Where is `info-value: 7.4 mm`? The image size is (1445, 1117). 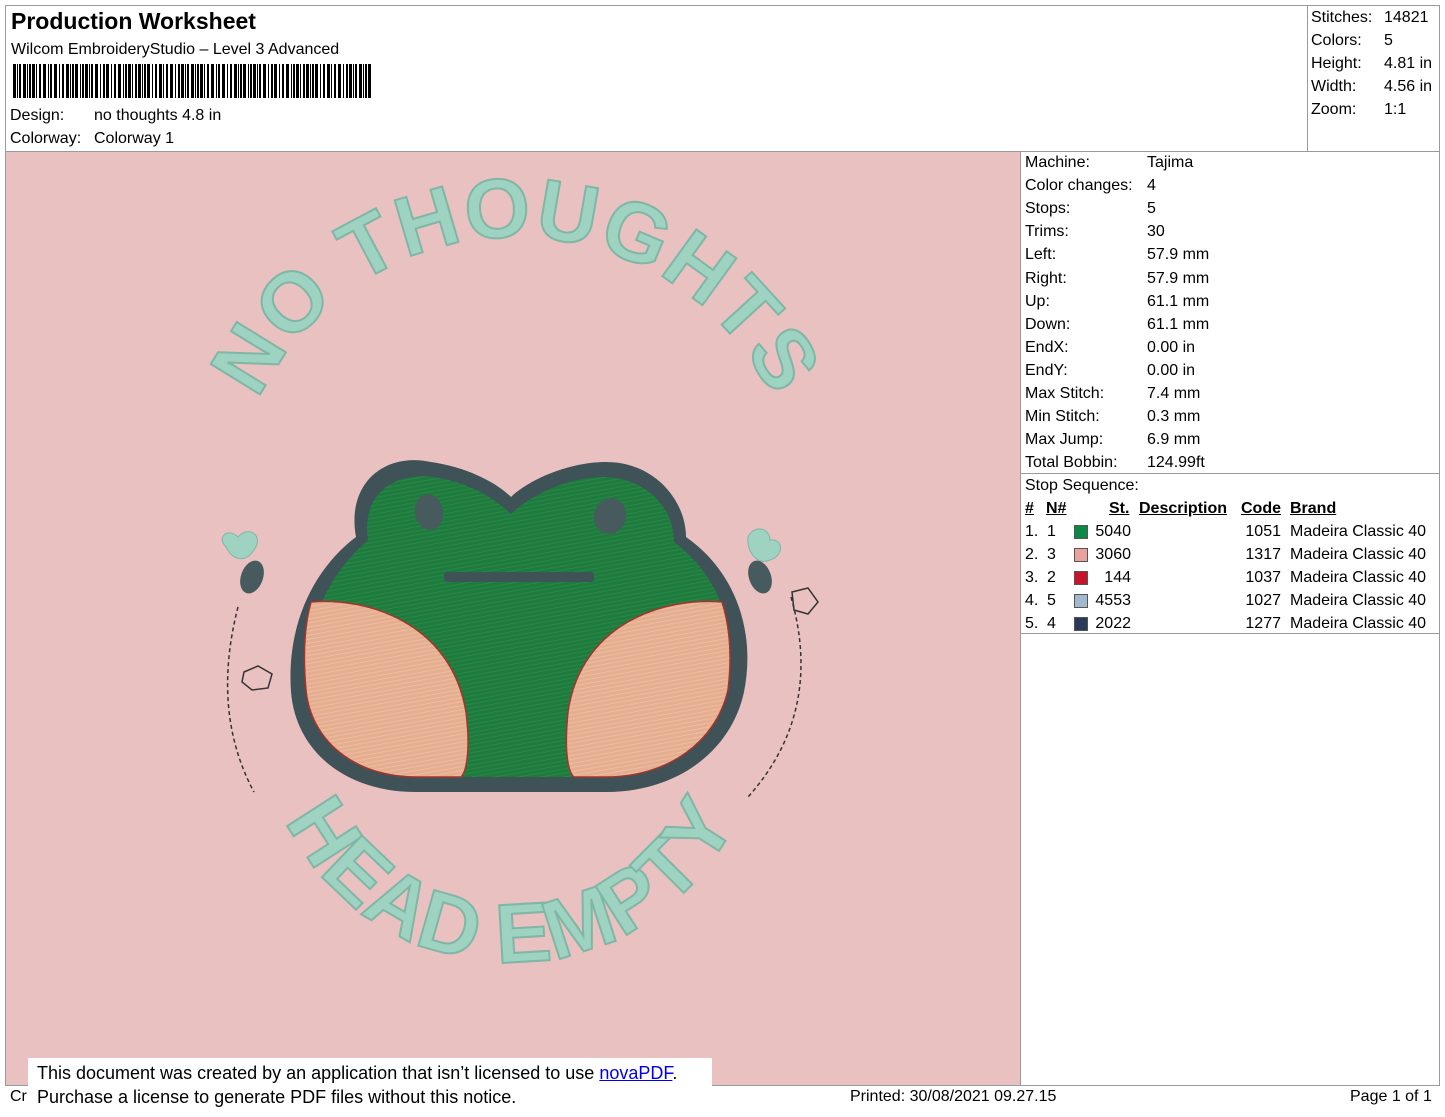
info-value: 7.4 mm is located at coordinates (1174, 393).